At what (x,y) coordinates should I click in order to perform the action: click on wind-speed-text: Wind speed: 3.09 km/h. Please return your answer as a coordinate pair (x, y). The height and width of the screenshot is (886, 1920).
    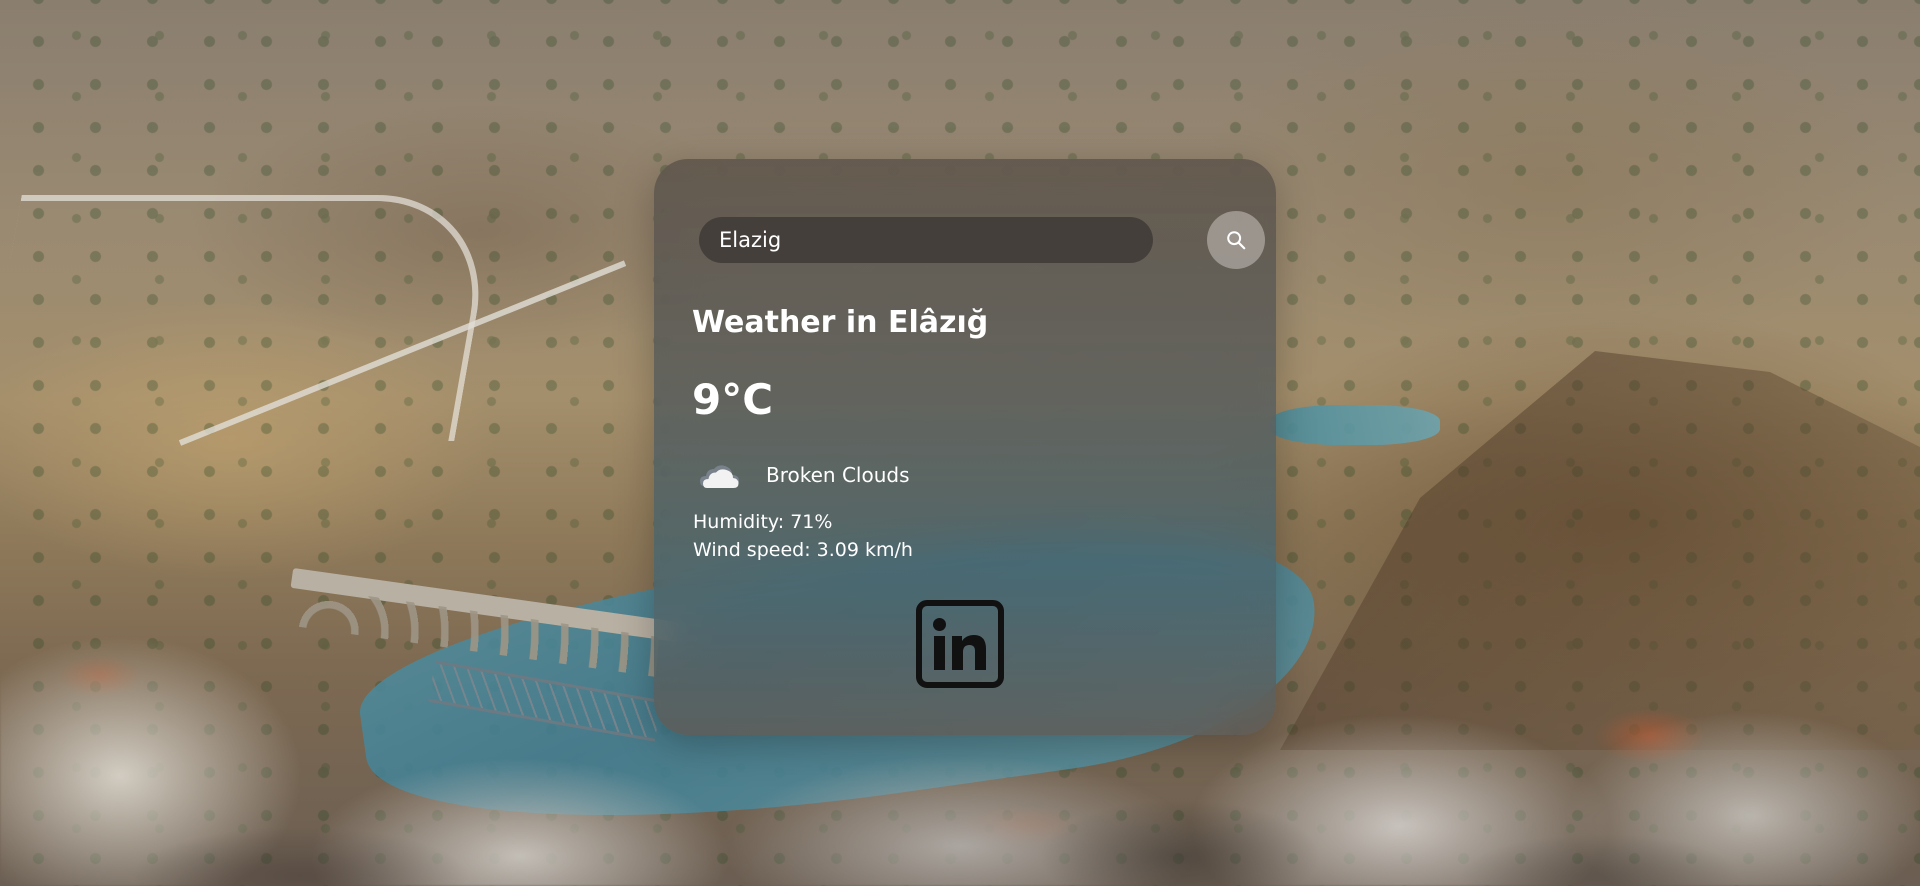
    Looking at the image, I should click on (803, 550).